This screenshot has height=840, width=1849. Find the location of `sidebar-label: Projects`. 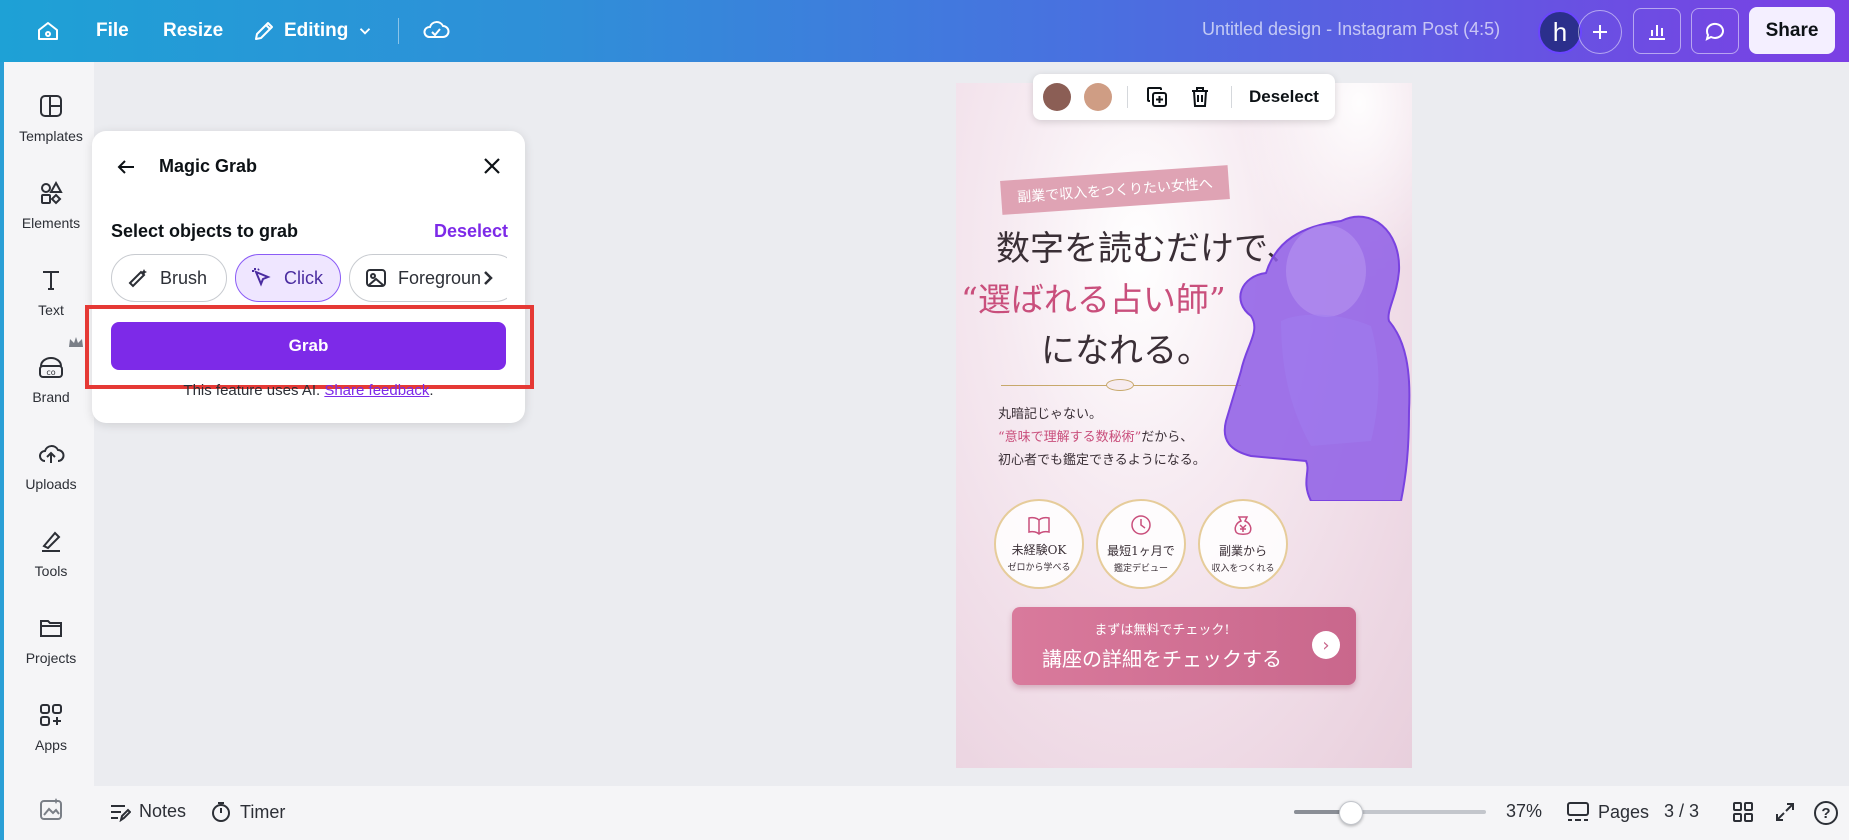

sidebar-label: Projects is located at coordinates (51, 658).